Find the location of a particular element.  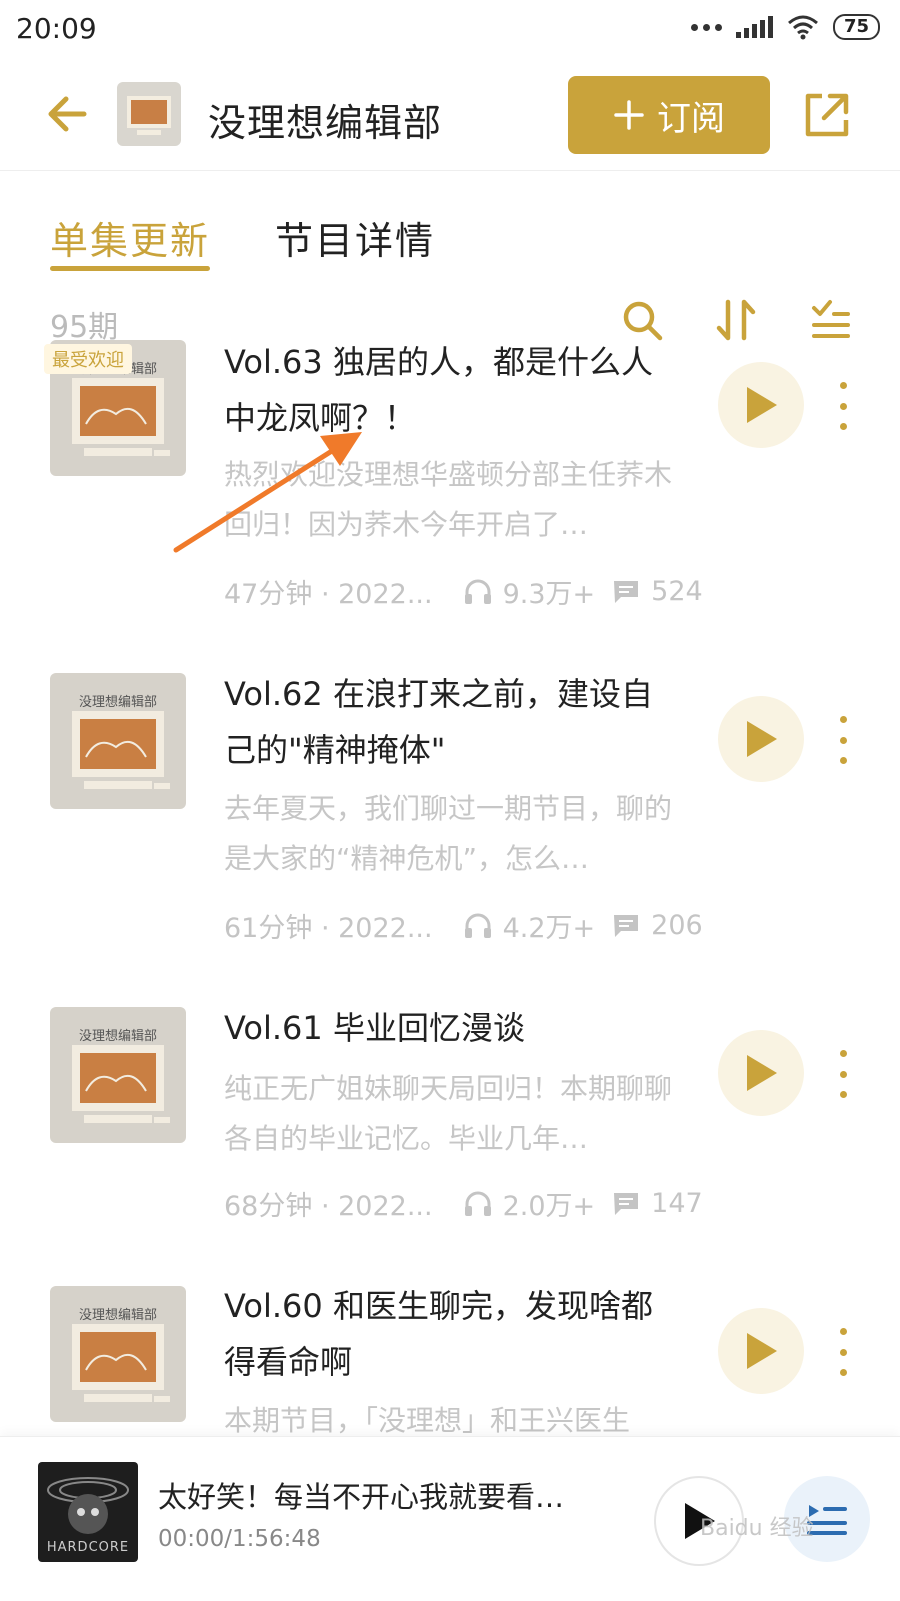

episode-meta: 61分钟 · 2022... 4.2万+ 206 is located at coordinates (464, 925).